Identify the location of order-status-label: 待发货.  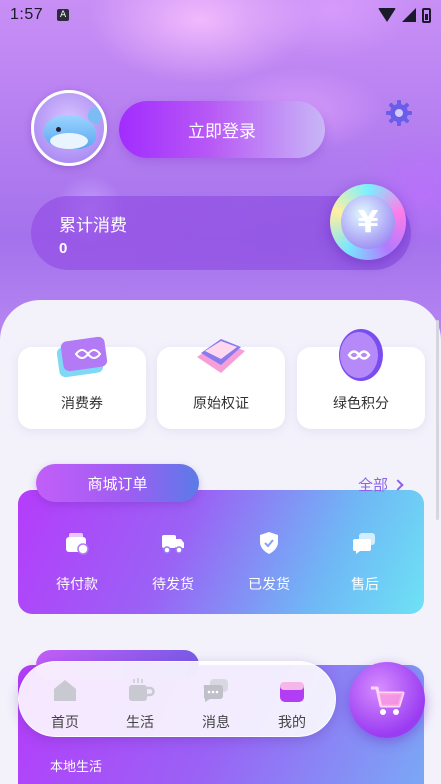
(173, 585).